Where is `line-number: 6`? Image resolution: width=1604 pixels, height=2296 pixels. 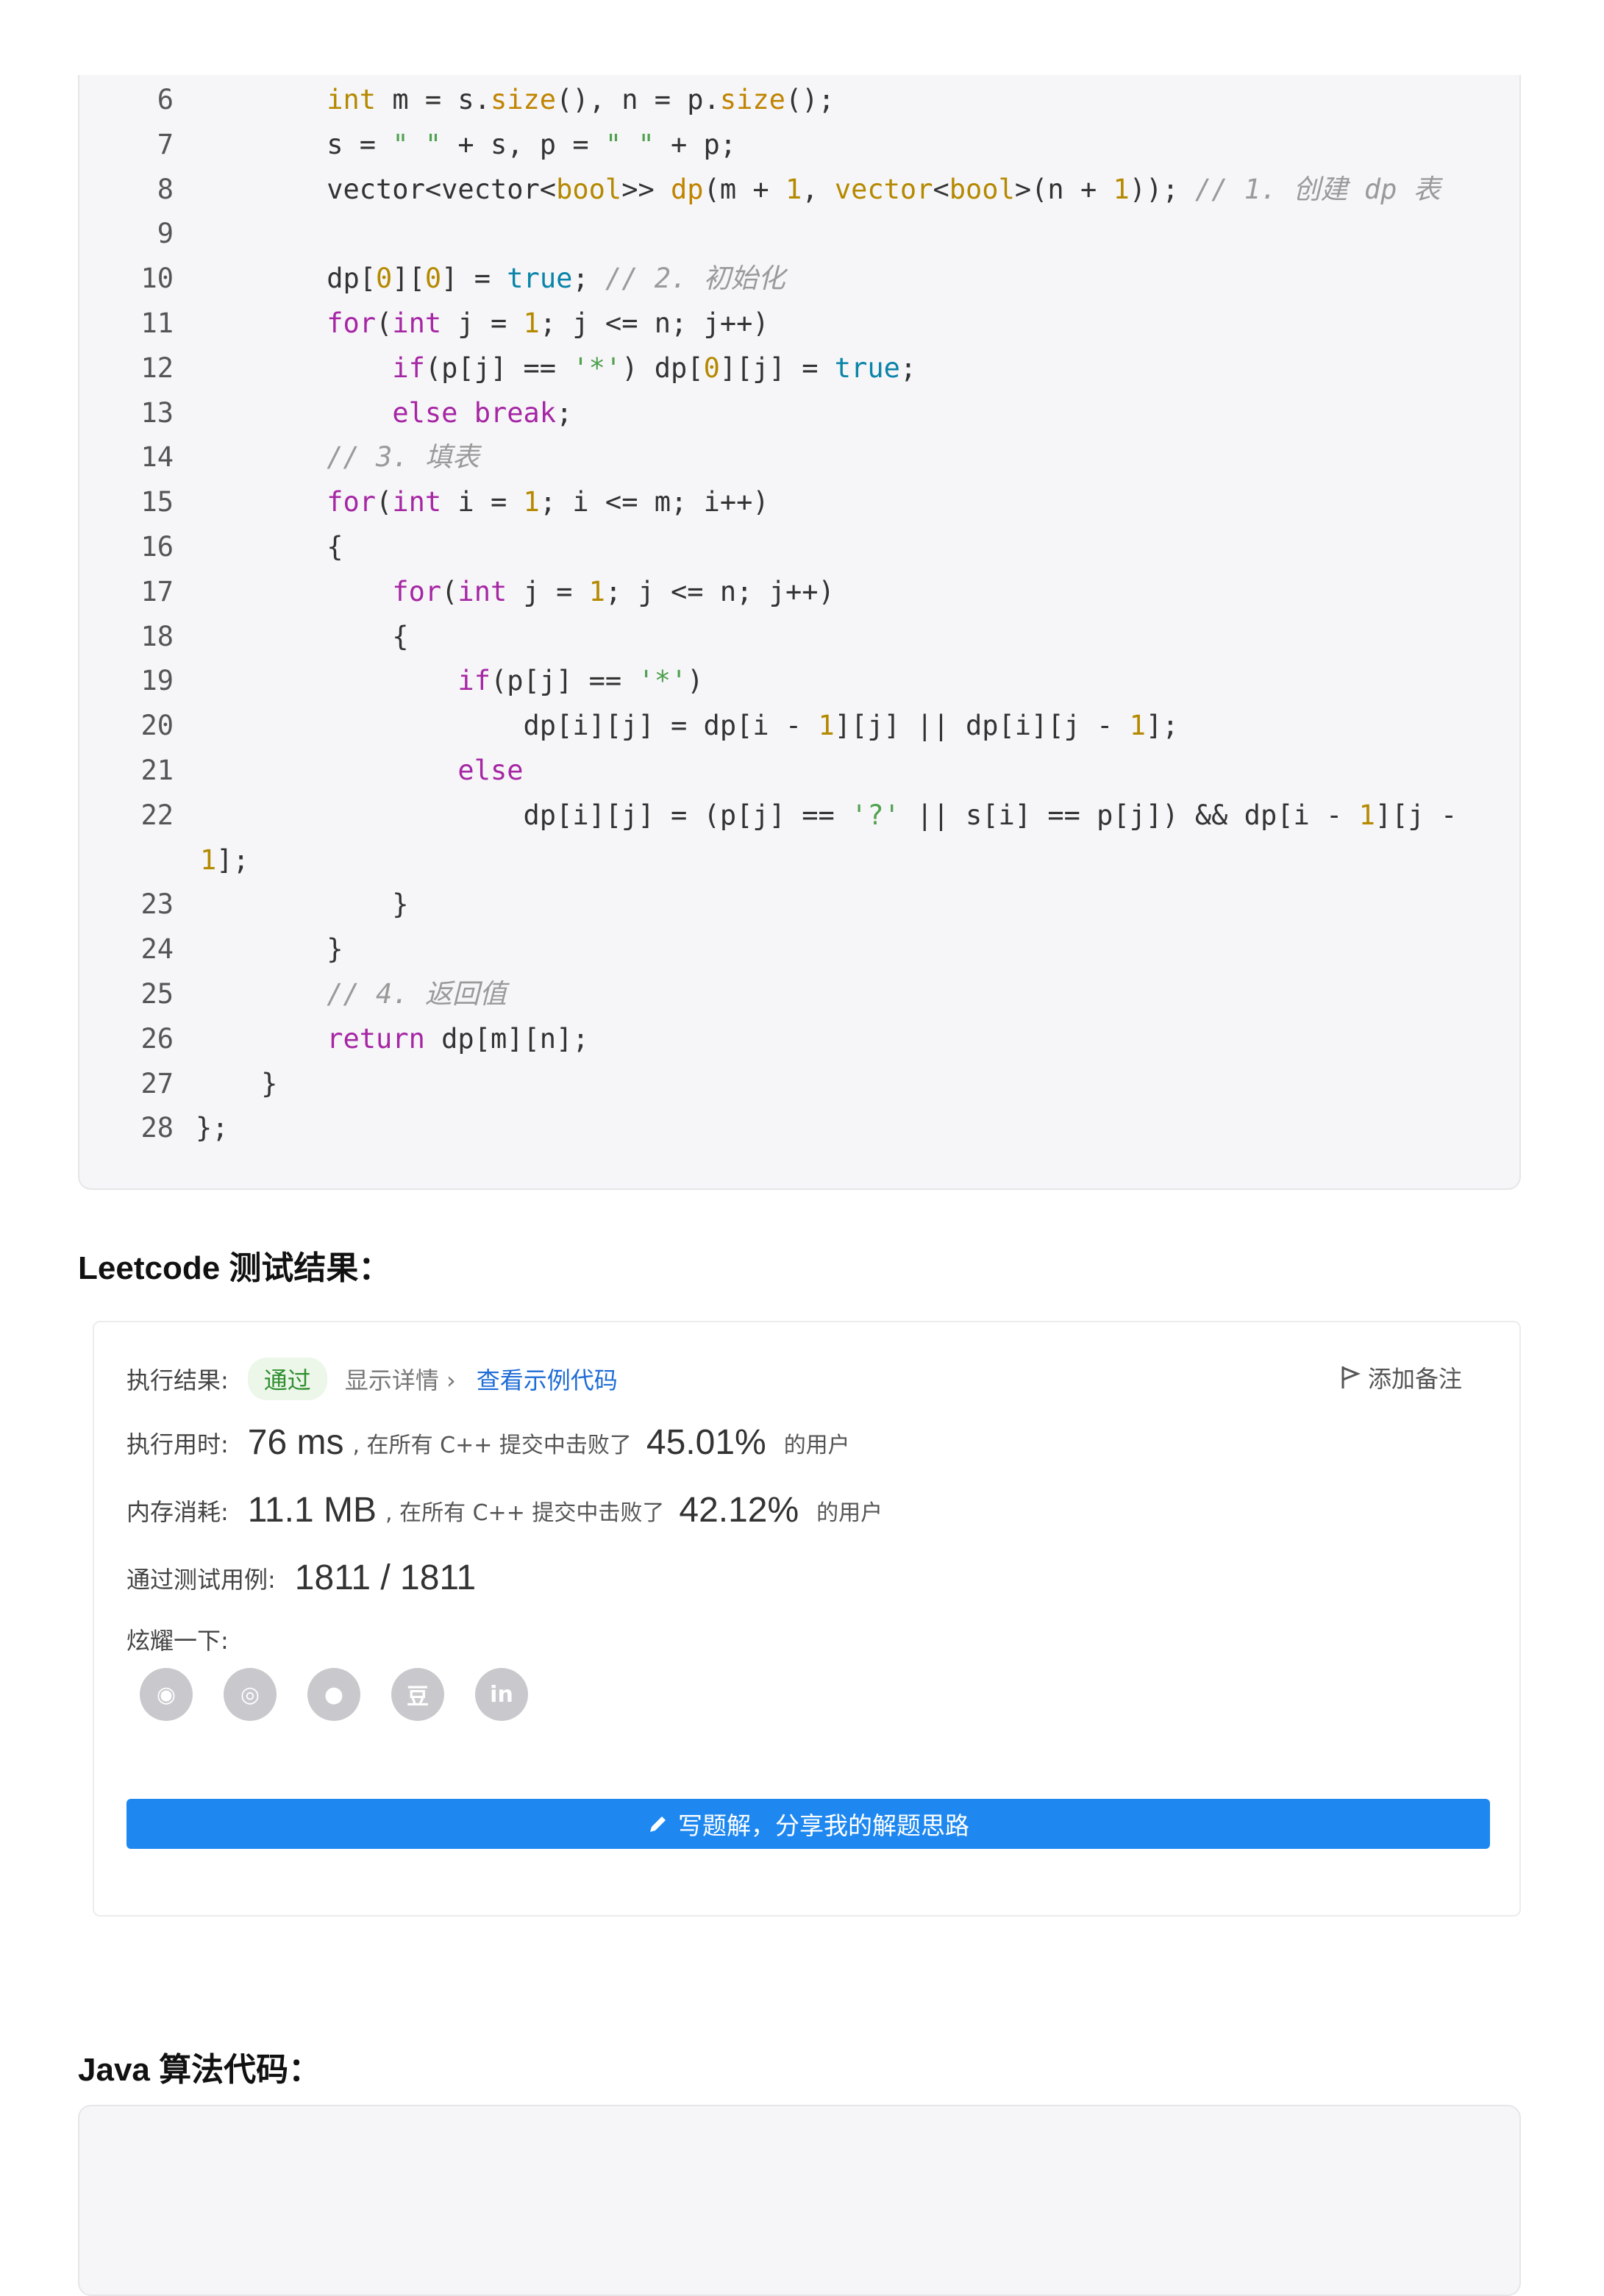
line-number: 6 is located at coordinates (165, 100).